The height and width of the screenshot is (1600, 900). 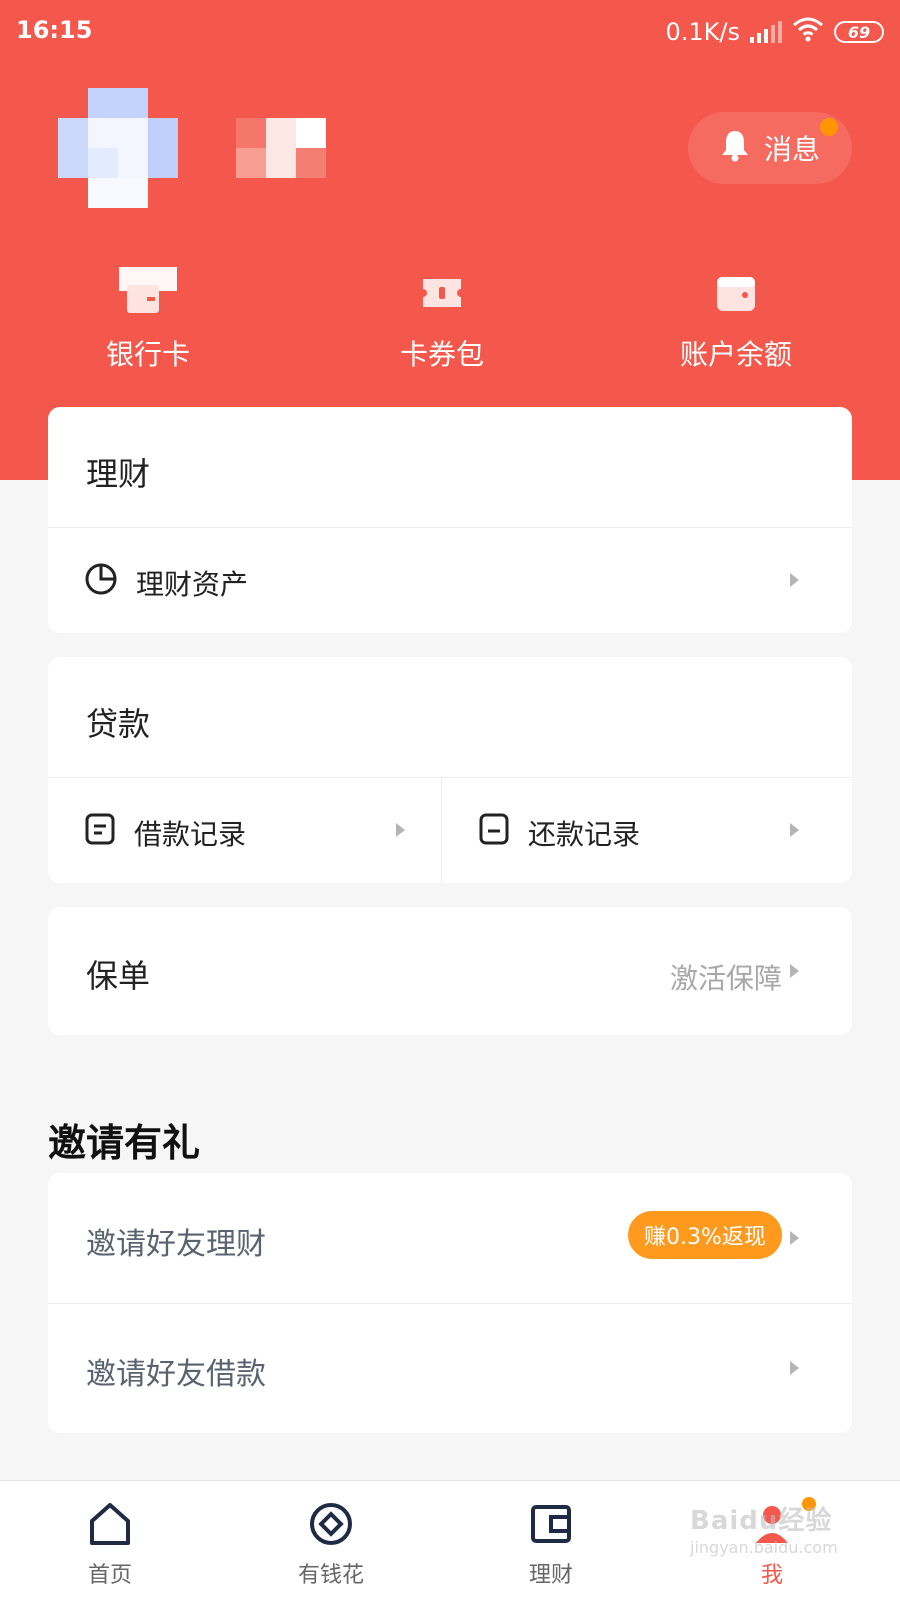 I want to click on avatar, so click(x=118, y=148).